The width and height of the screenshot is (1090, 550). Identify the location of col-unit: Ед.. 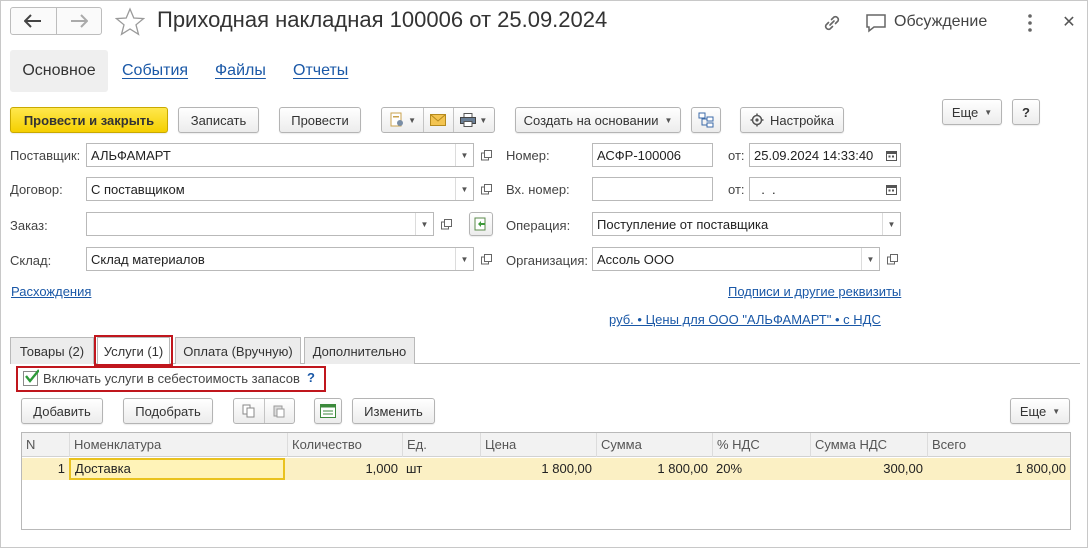
(441, 445).